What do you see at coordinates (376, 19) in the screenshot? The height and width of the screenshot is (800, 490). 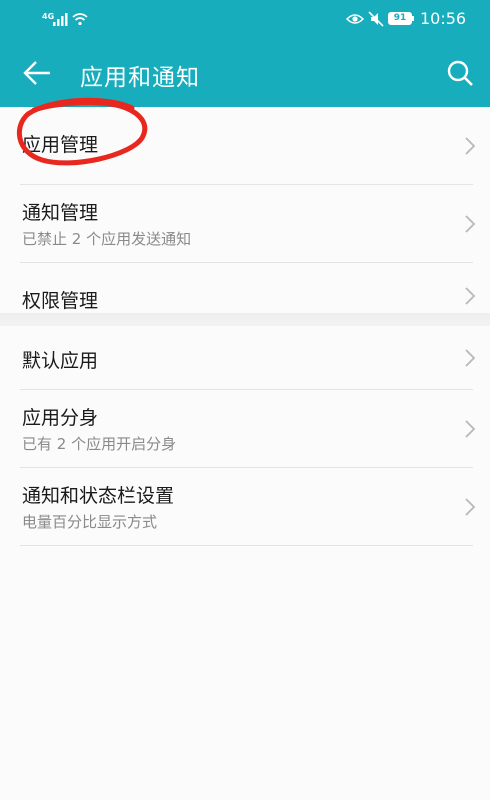 I see `mute-icon` at bounding box center [376, 19].